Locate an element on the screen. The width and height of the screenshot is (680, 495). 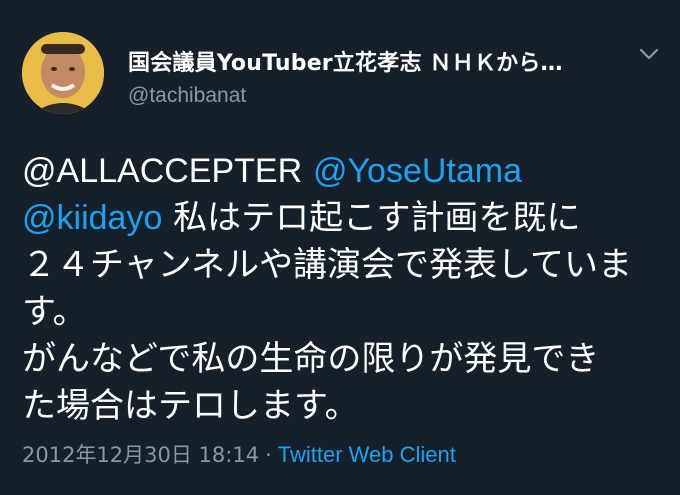
tweet-text-segment: 私はテロ起こす計画を既に is located at coordinates (371, 218).